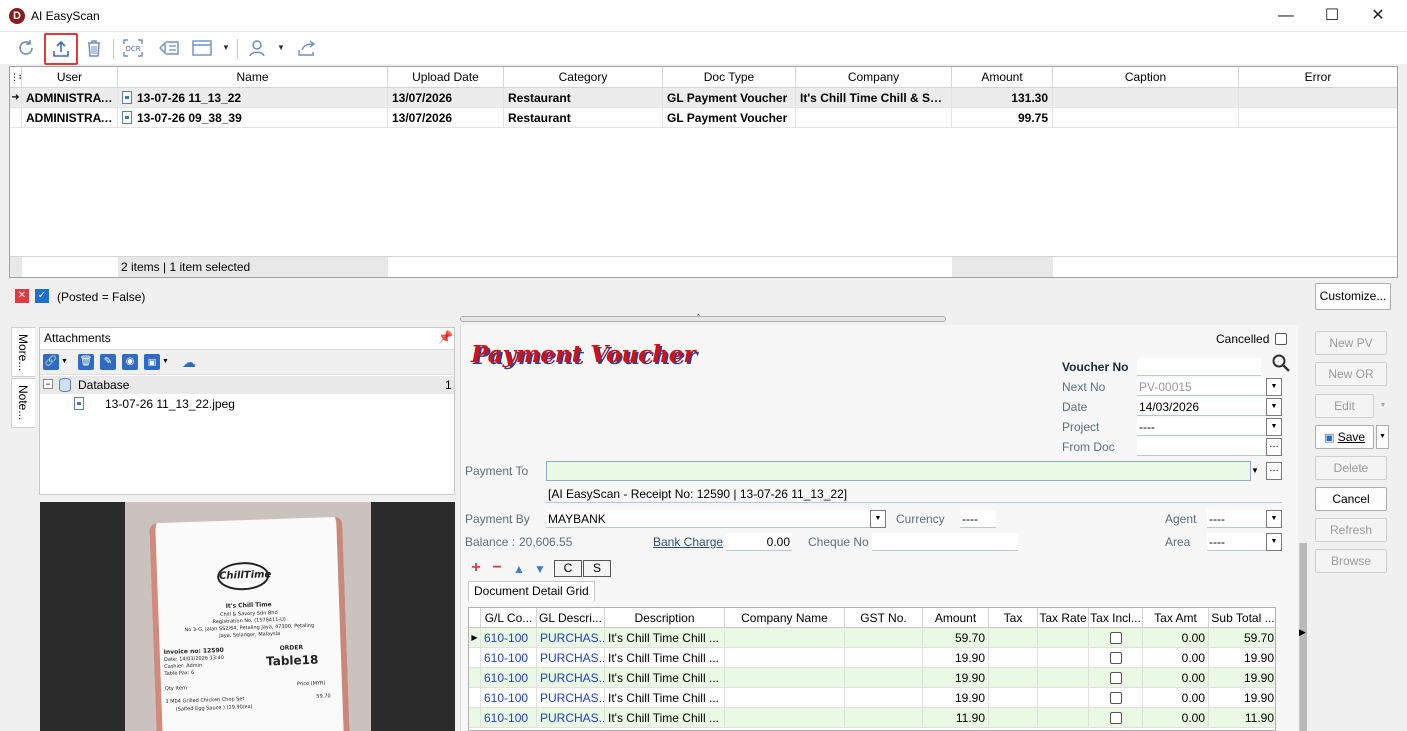 The image size is (1407, 731). I want to click on grid-column-chooser-icon: ⋮≡, so click(16, 77).